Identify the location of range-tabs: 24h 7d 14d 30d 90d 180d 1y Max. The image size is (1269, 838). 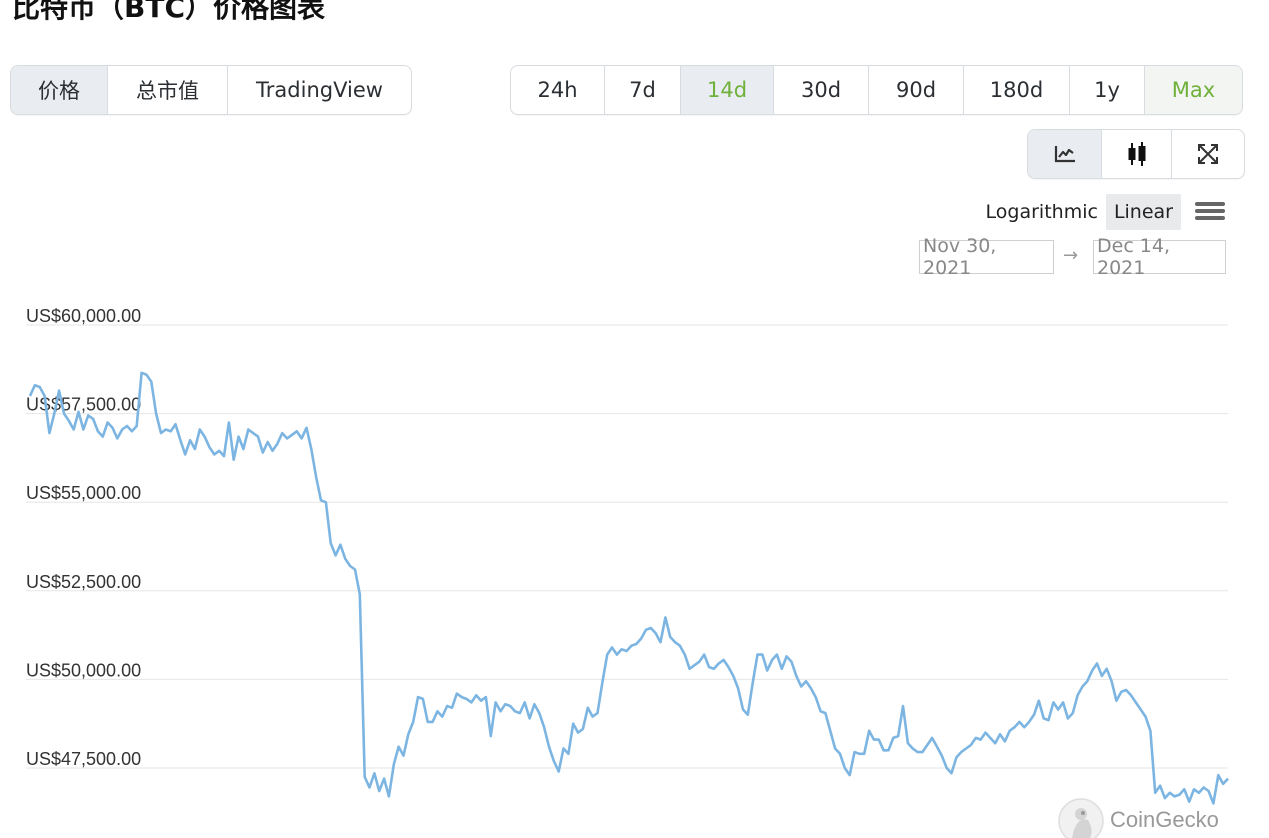
(876, 90).